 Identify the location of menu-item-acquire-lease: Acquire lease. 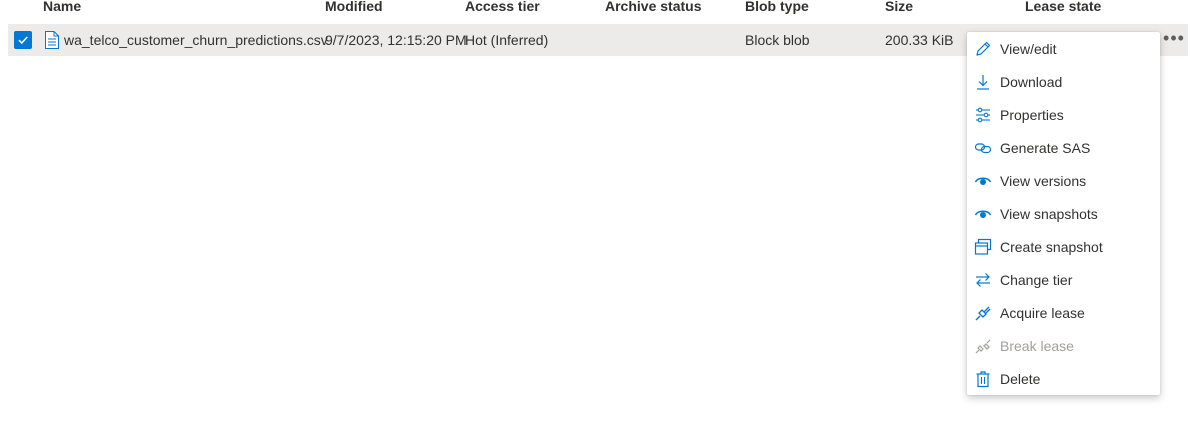
(1063, 312).